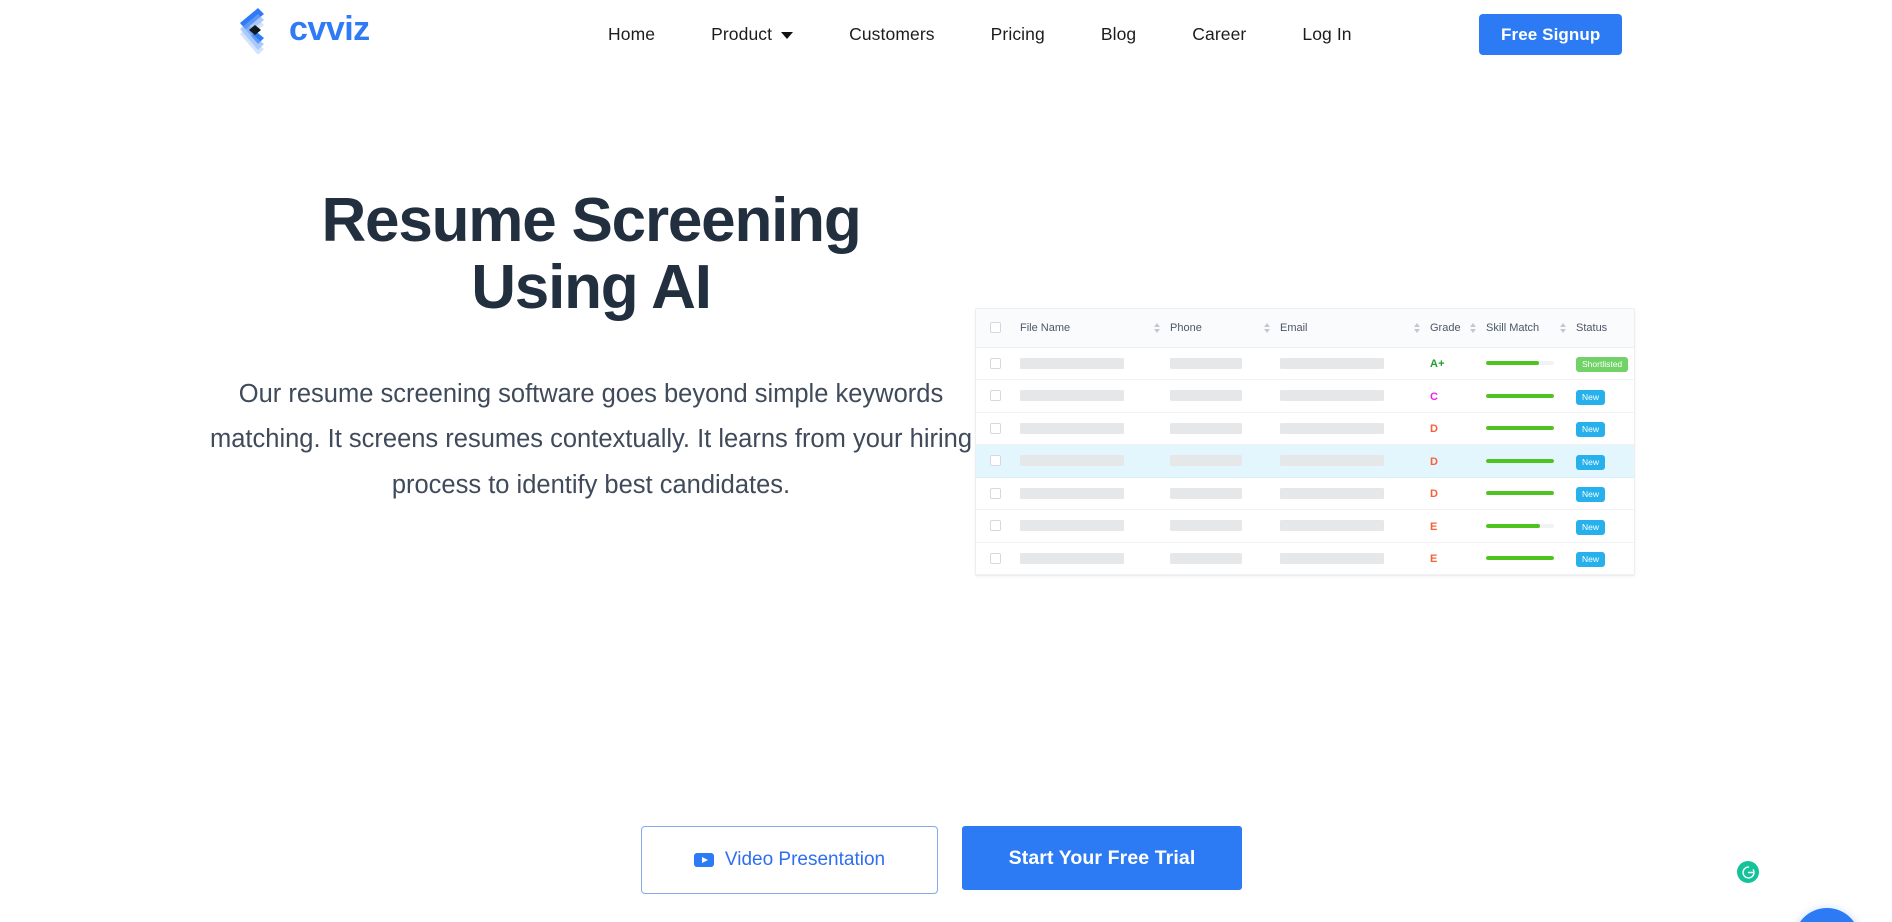 This screenshot has height=922, width=1892. I want to click on table-body: A+ Shortlisted C New D New D New D New E New E New, so click(1305, 461).